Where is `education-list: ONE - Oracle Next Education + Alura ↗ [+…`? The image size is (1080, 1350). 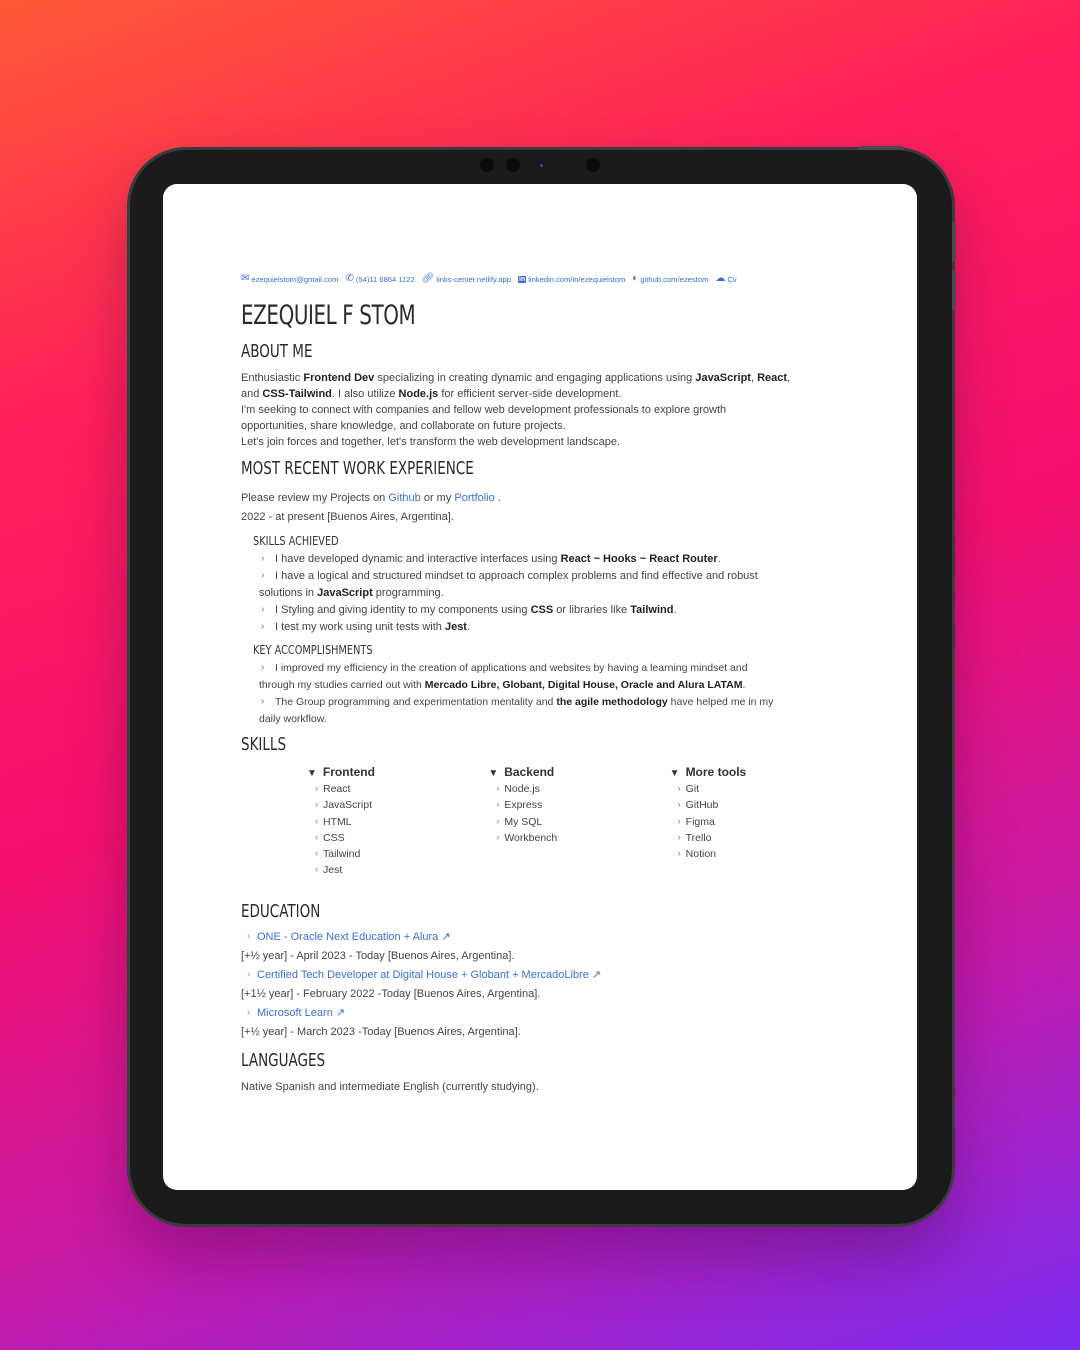 education-list: ONE - Oracle Next Education + Alura ↗ [+… is located at coordinates (546, 984).